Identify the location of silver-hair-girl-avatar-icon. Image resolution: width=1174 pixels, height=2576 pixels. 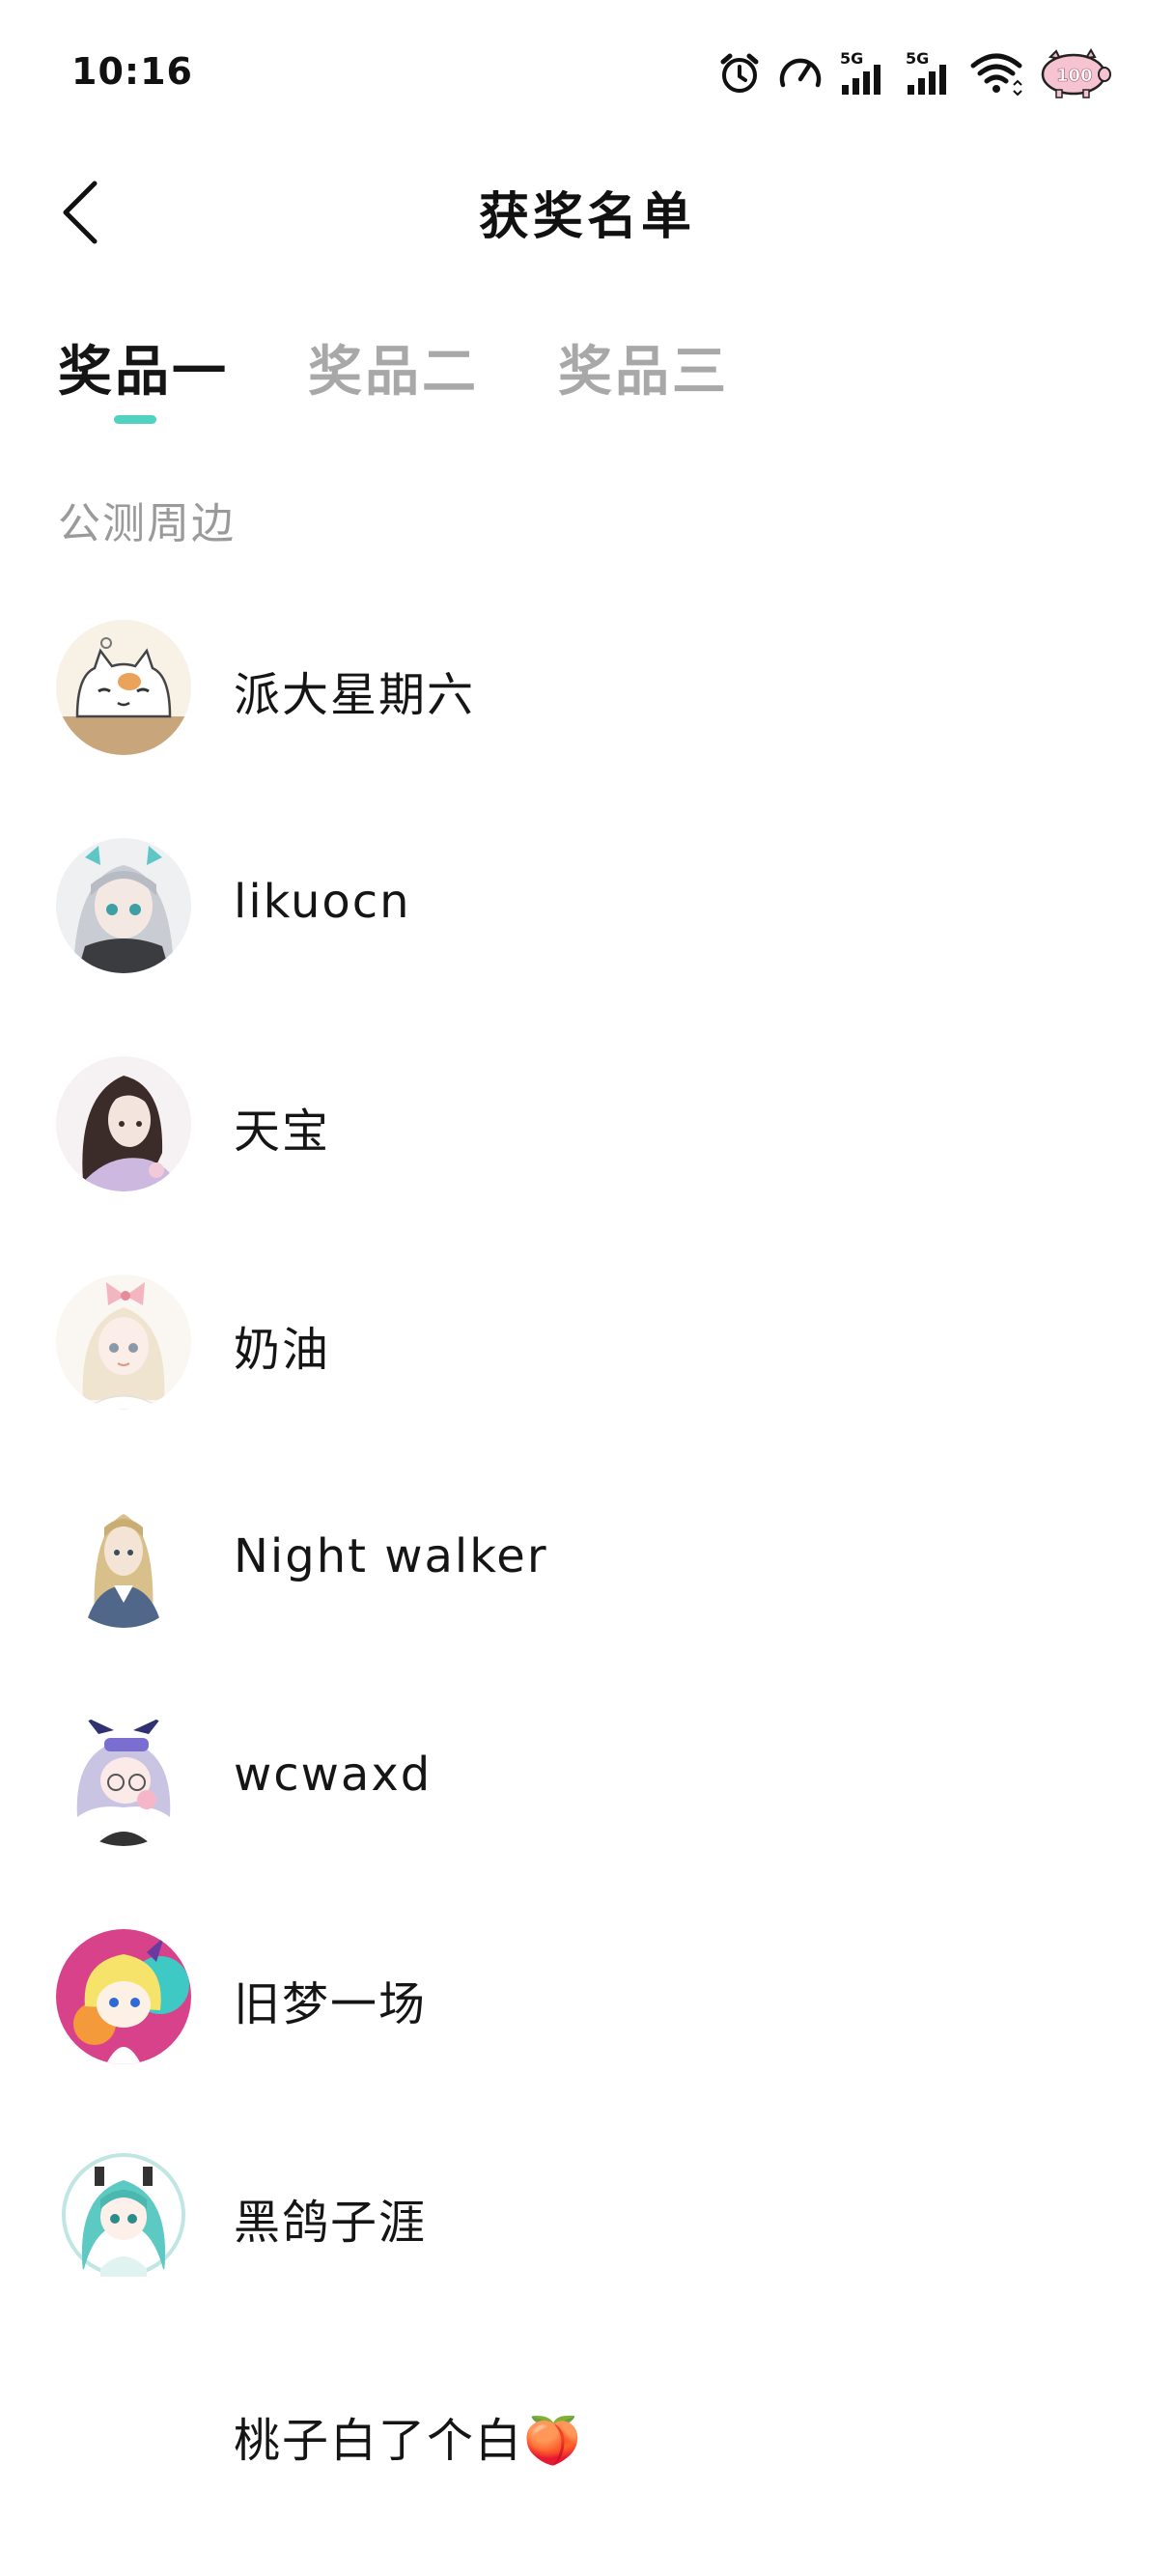
(123, 906).